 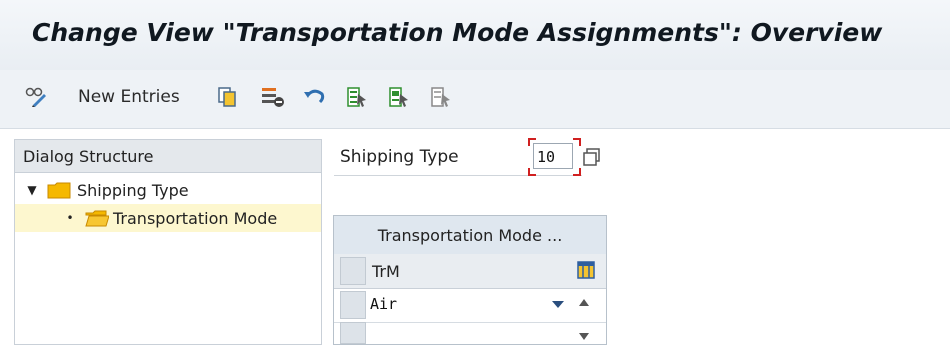 What do you see at coordinates (586, 270) in the screenshot?
I see `table-settings-icon` at bounding box center [586, 270].